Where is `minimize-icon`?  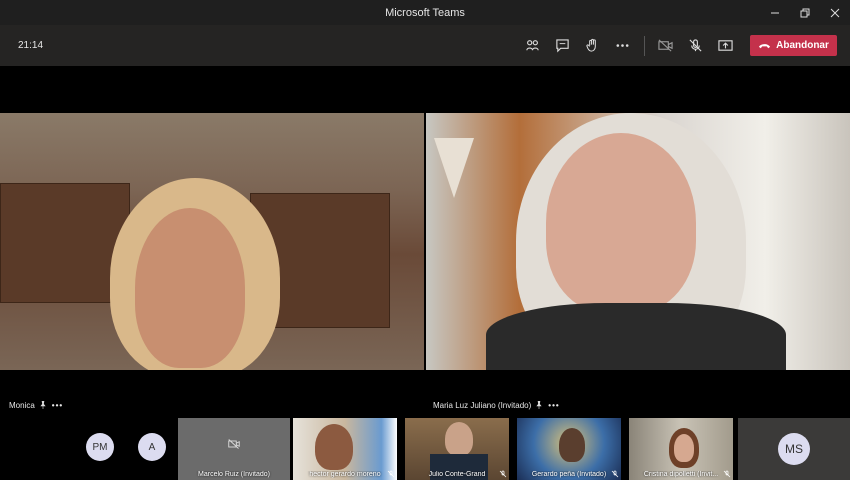 minimize-icon is located at coordinates (775, 12).